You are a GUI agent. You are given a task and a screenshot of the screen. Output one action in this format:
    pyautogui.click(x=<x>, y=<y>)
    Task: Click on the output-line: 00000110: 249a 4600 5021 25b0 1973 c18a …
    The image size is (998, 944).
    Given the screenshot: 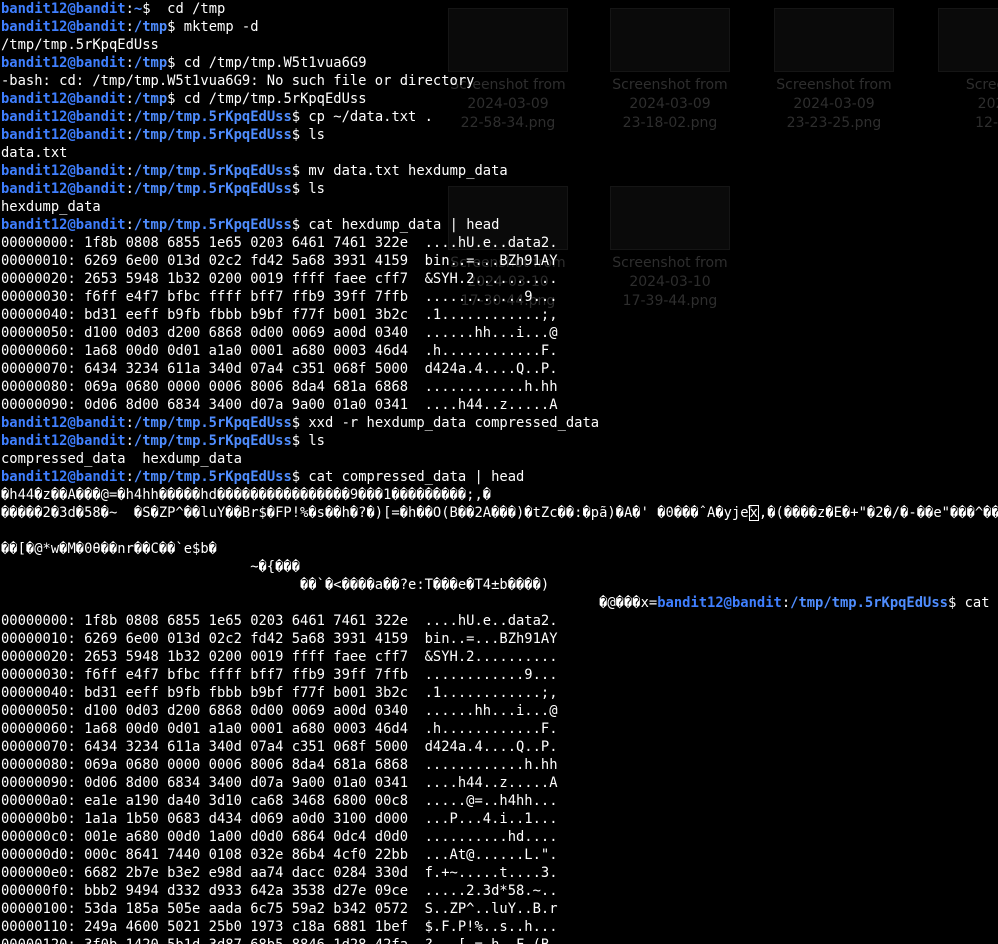 What is the action you would take?
    pyautogui.click(x=499, y=927)
    